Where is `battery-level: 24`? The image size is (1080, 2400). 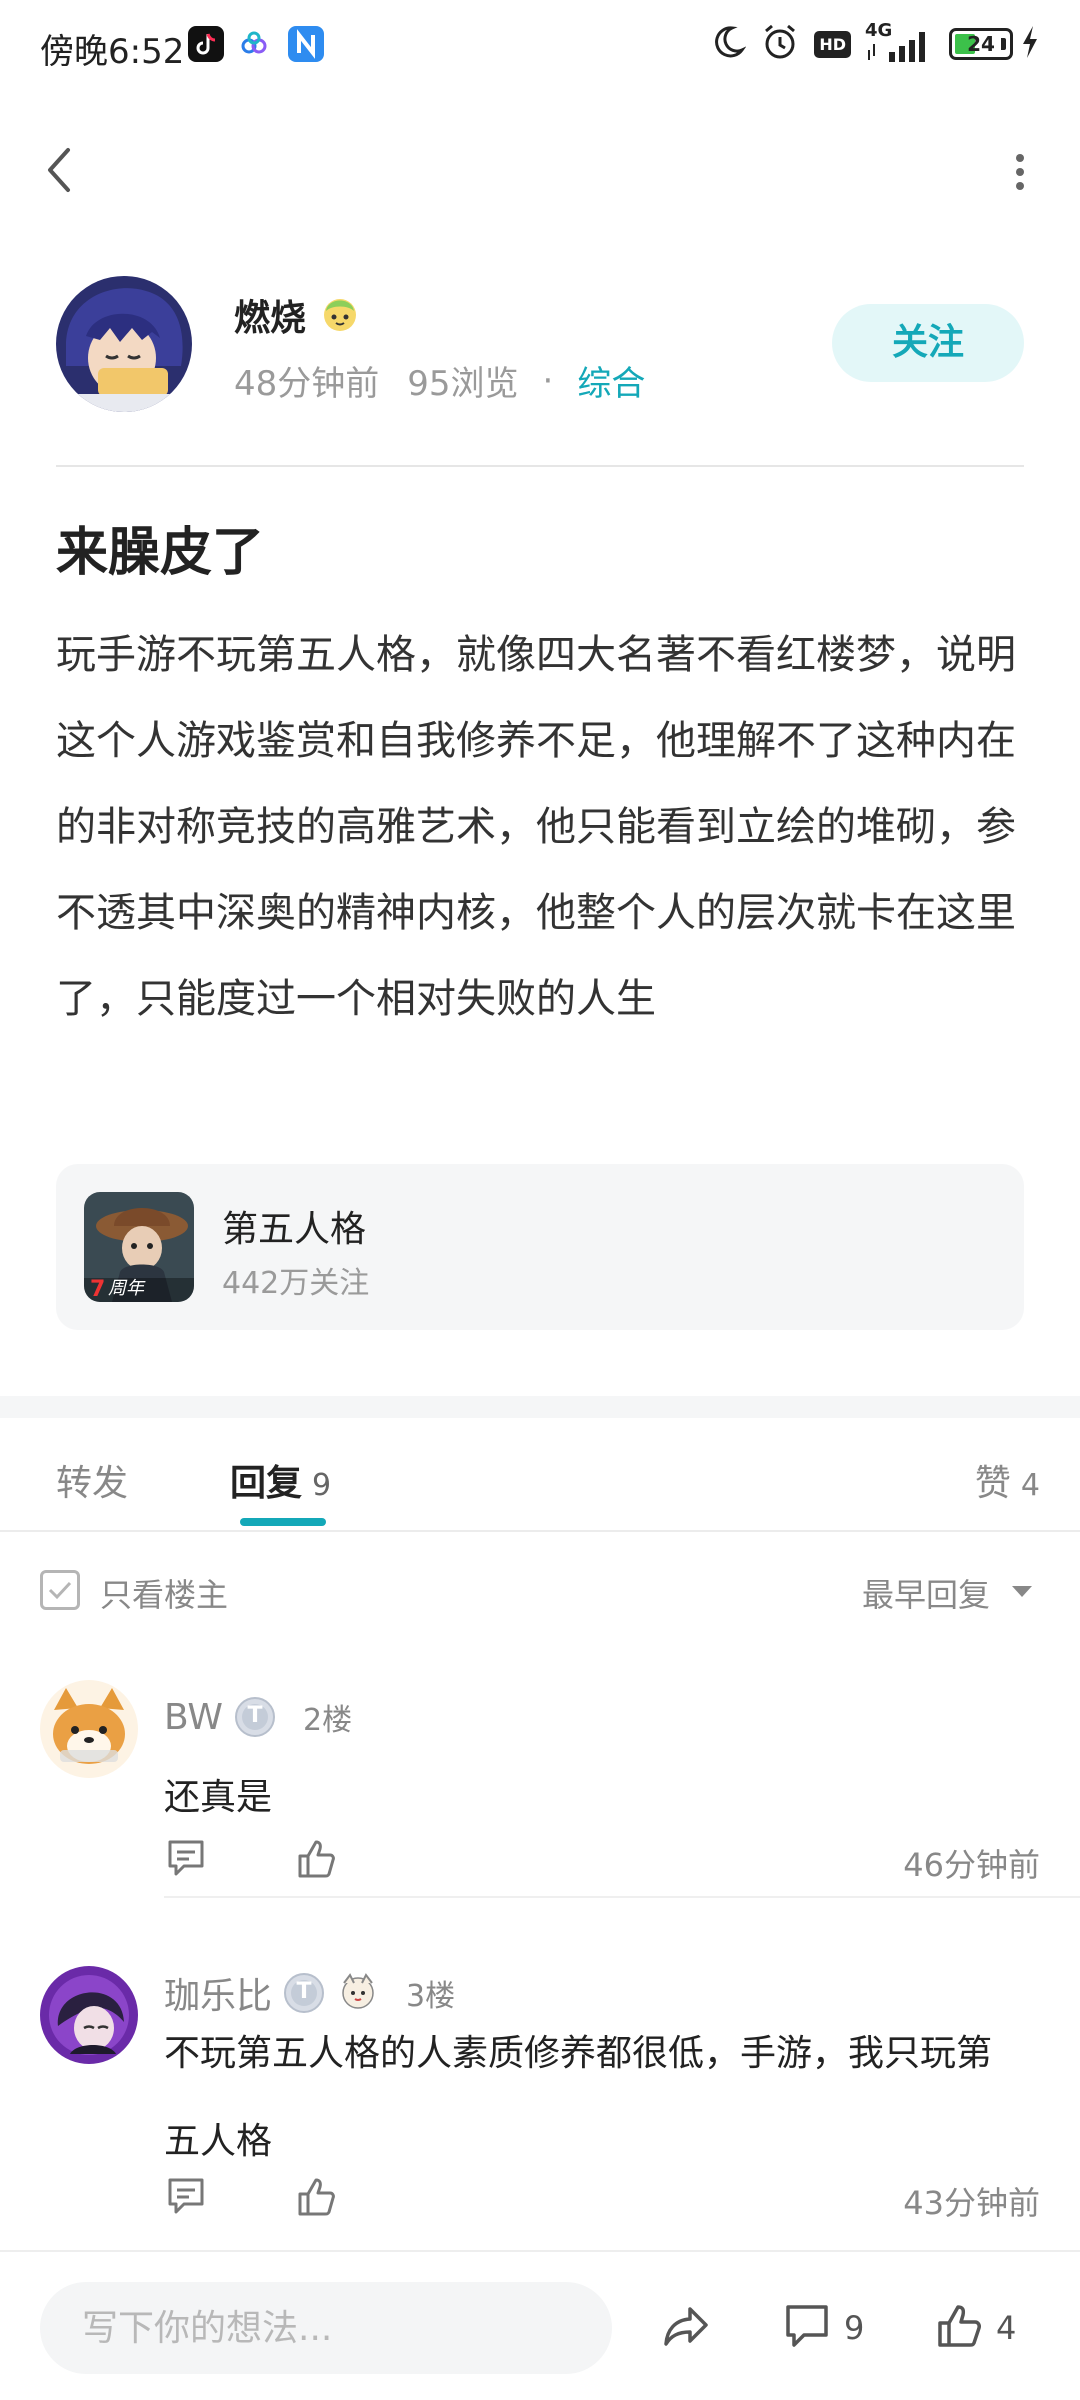 battery-level: 24 is located at coordinates (981, 44).